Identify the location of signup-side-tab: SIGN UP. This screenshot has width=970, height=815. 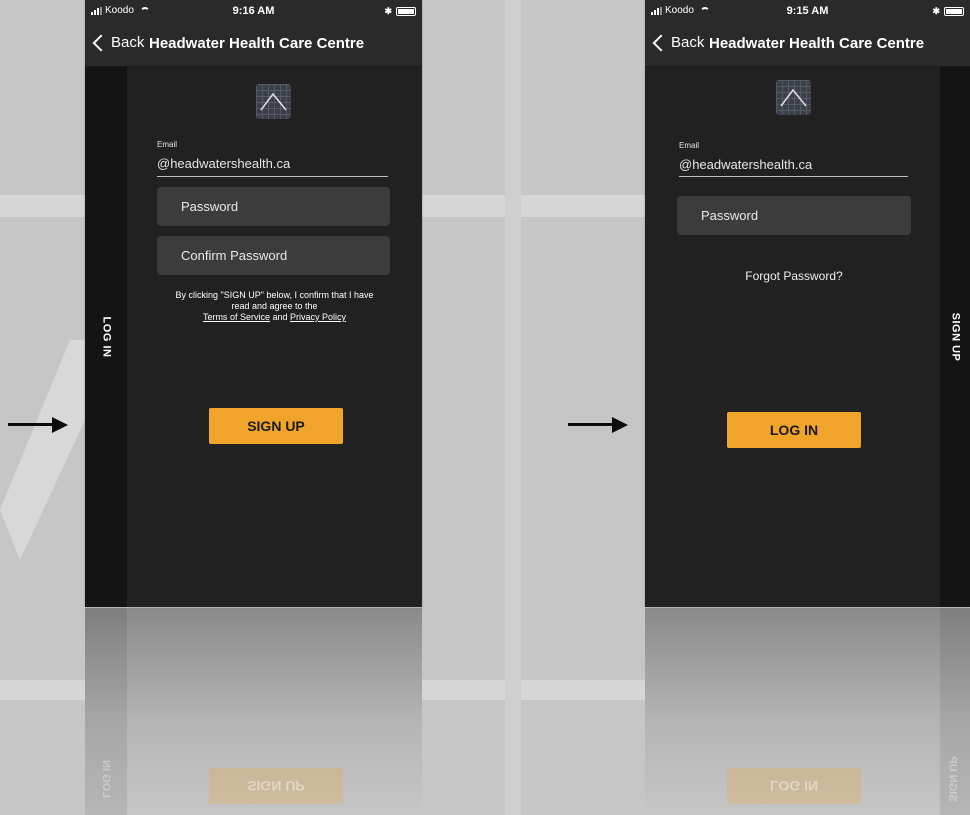
(955, 337).